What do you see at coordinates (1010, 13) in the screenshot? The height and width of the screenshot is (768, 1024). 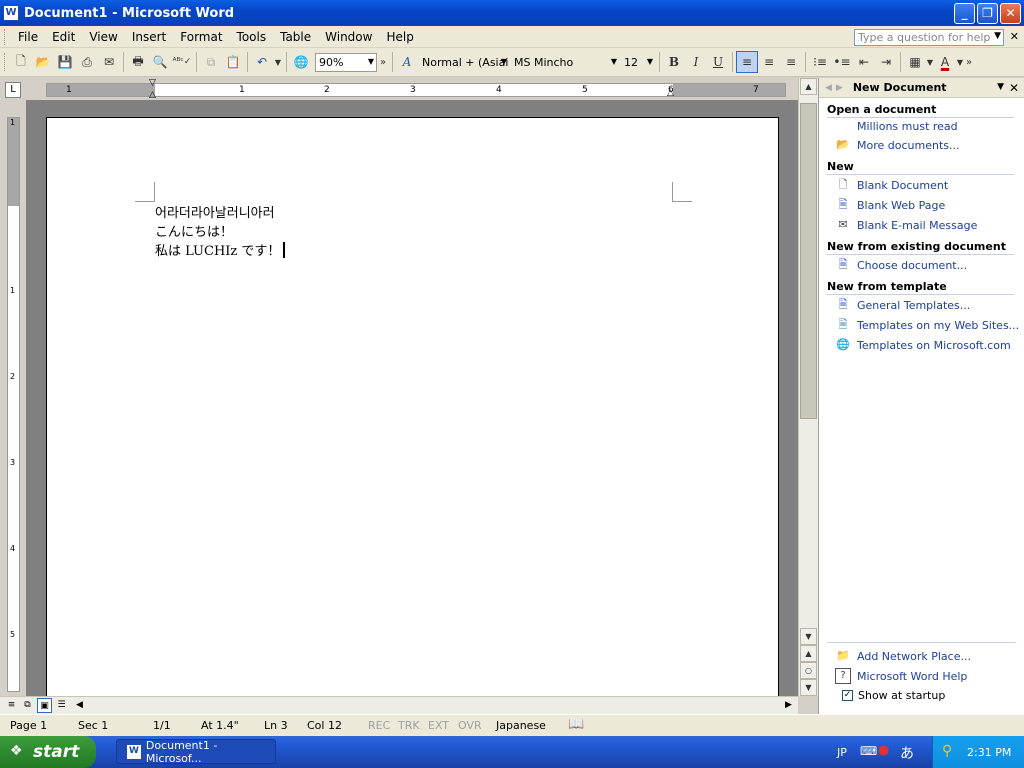 I see `close-button: ✕` at bounding box center [1010, 13].